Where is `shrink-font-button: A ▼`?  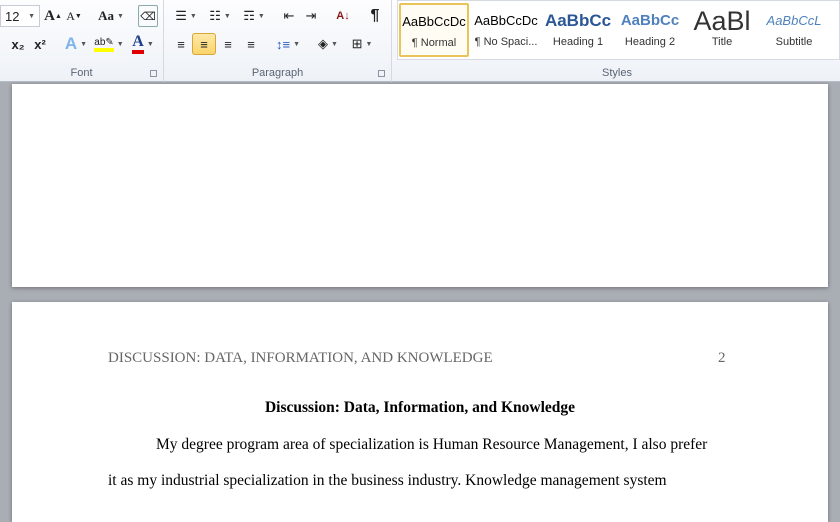
shrink-font-button: A ▼ is located at coordinates (74, 16).